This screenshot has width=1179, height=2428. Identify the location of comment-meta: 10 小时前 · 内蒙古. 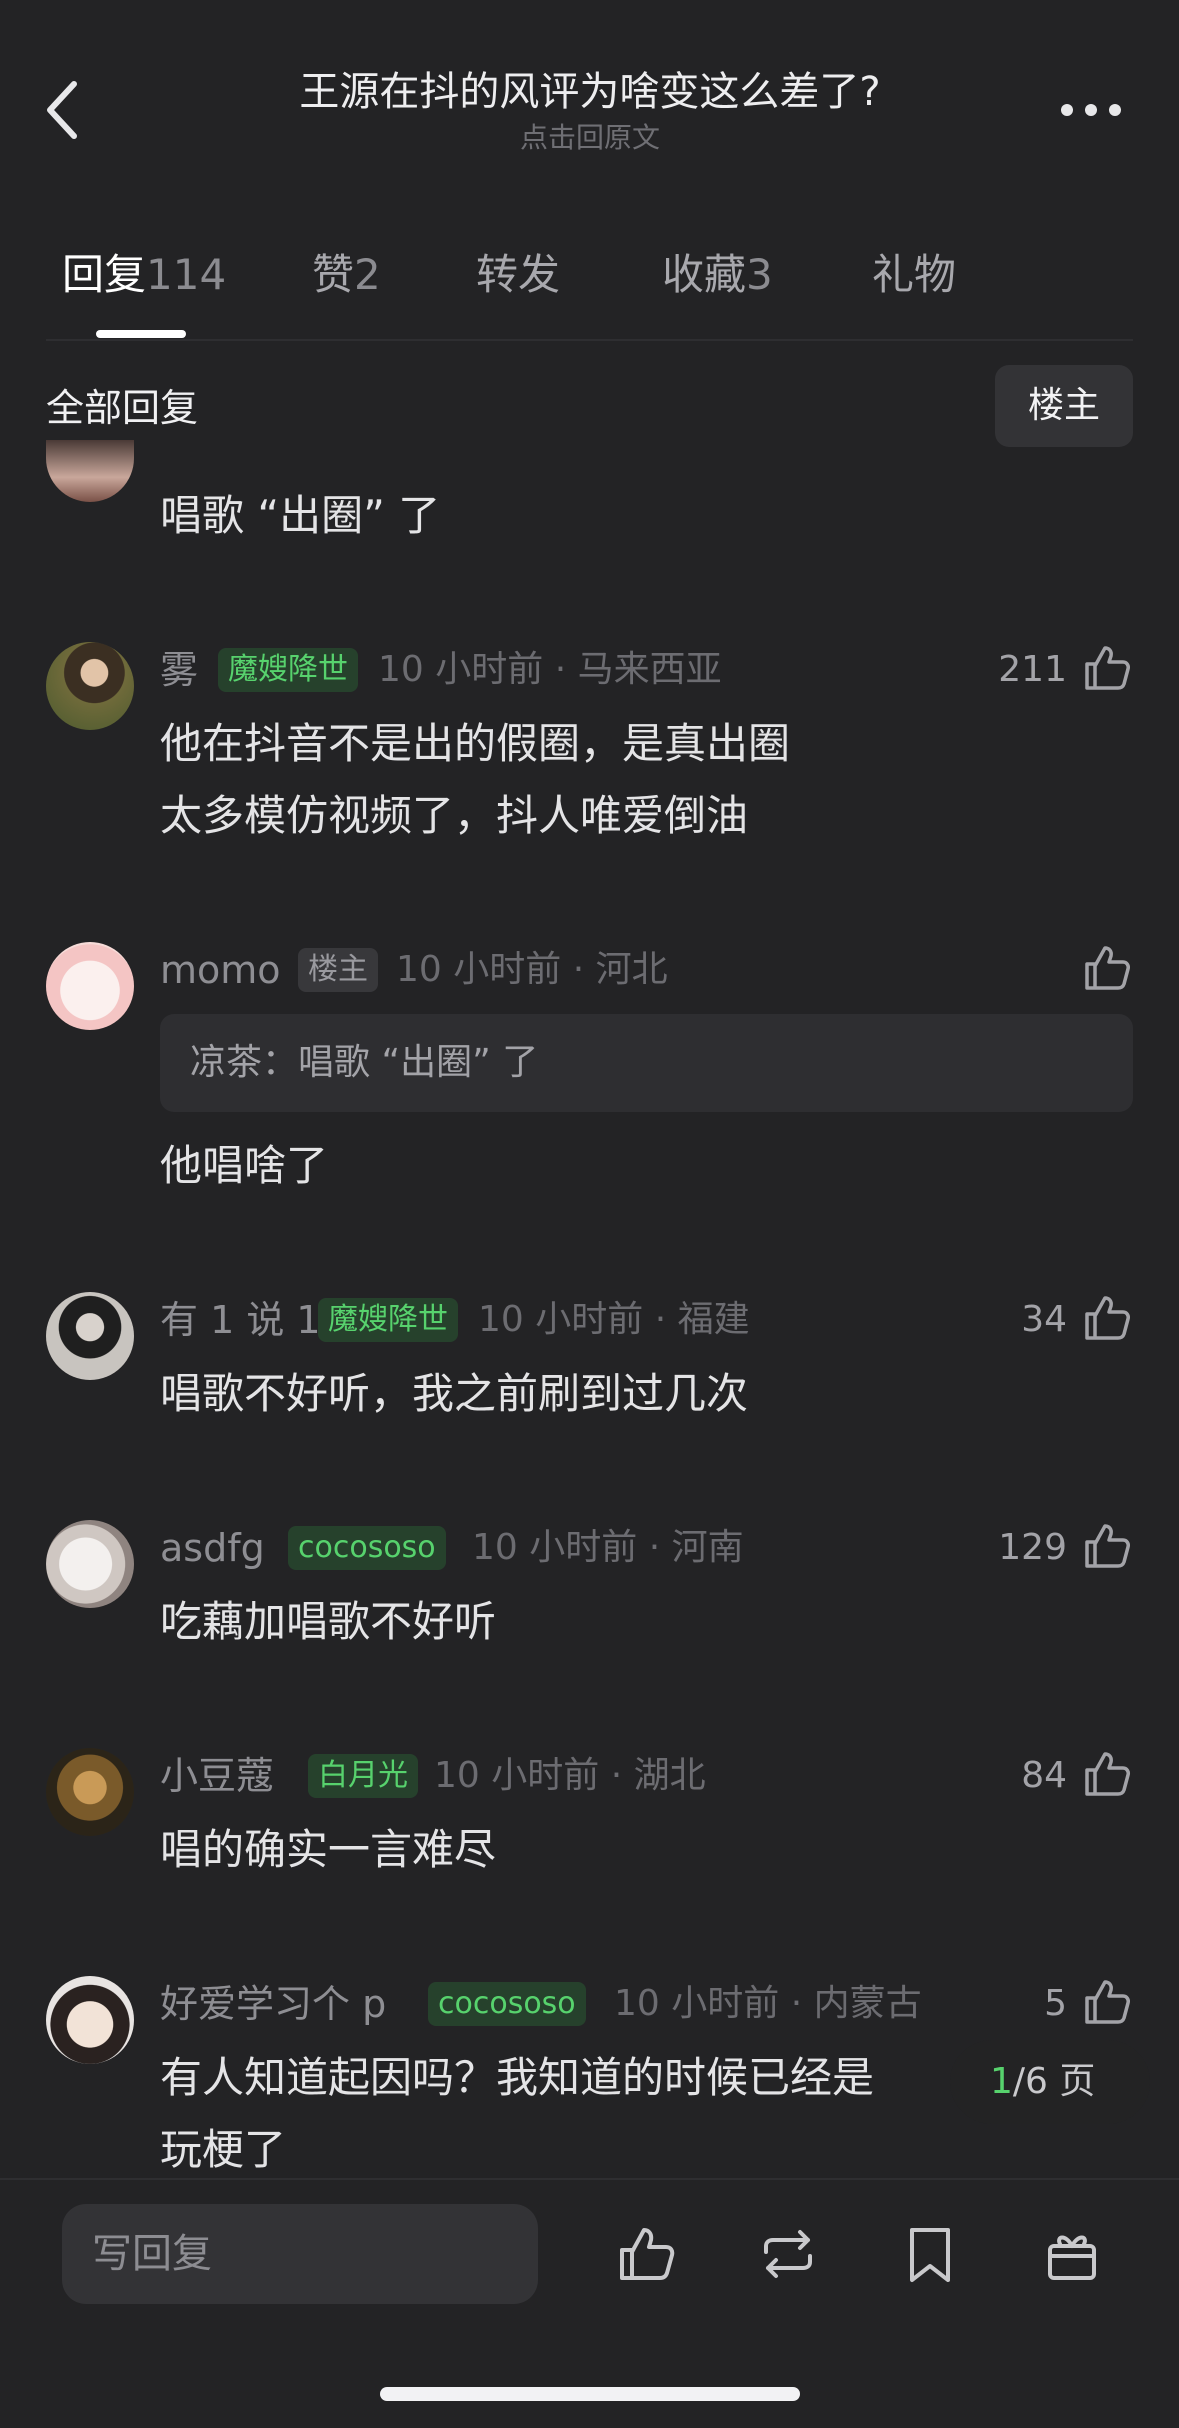
(768, 2003).